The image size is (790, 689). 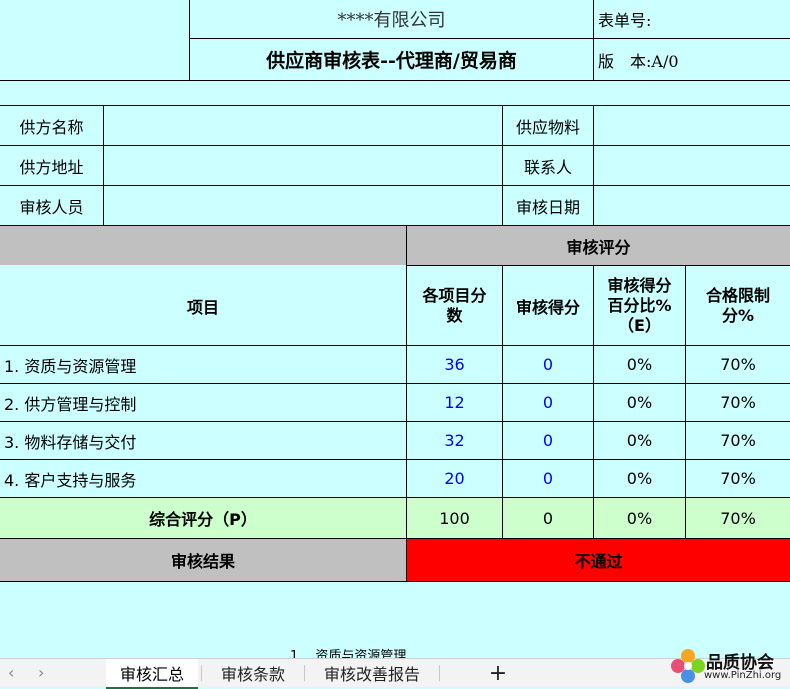 What do you see at coordinates (743, 675) in the screenshot?
I see `logo-url: www.PinZhi.org` at bounding box center [743, 675].